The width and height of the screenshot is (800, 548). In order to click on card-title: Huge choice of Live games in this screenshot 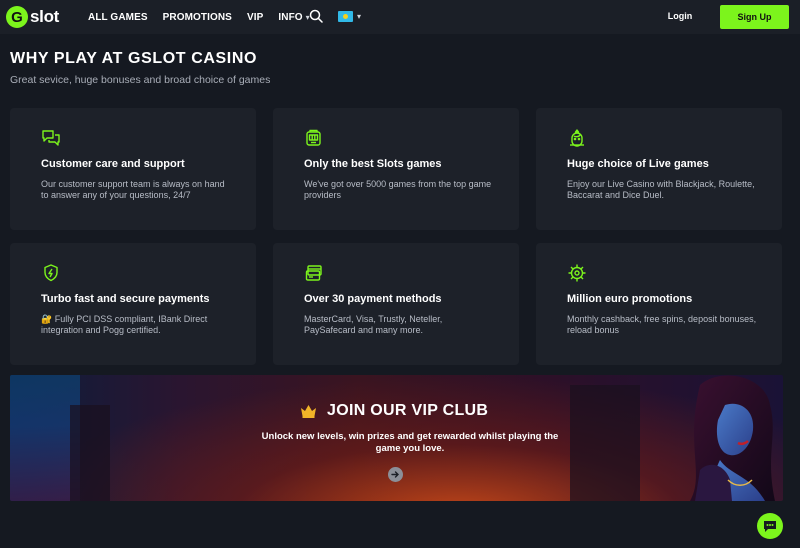, I will do `click(638, 164)`.